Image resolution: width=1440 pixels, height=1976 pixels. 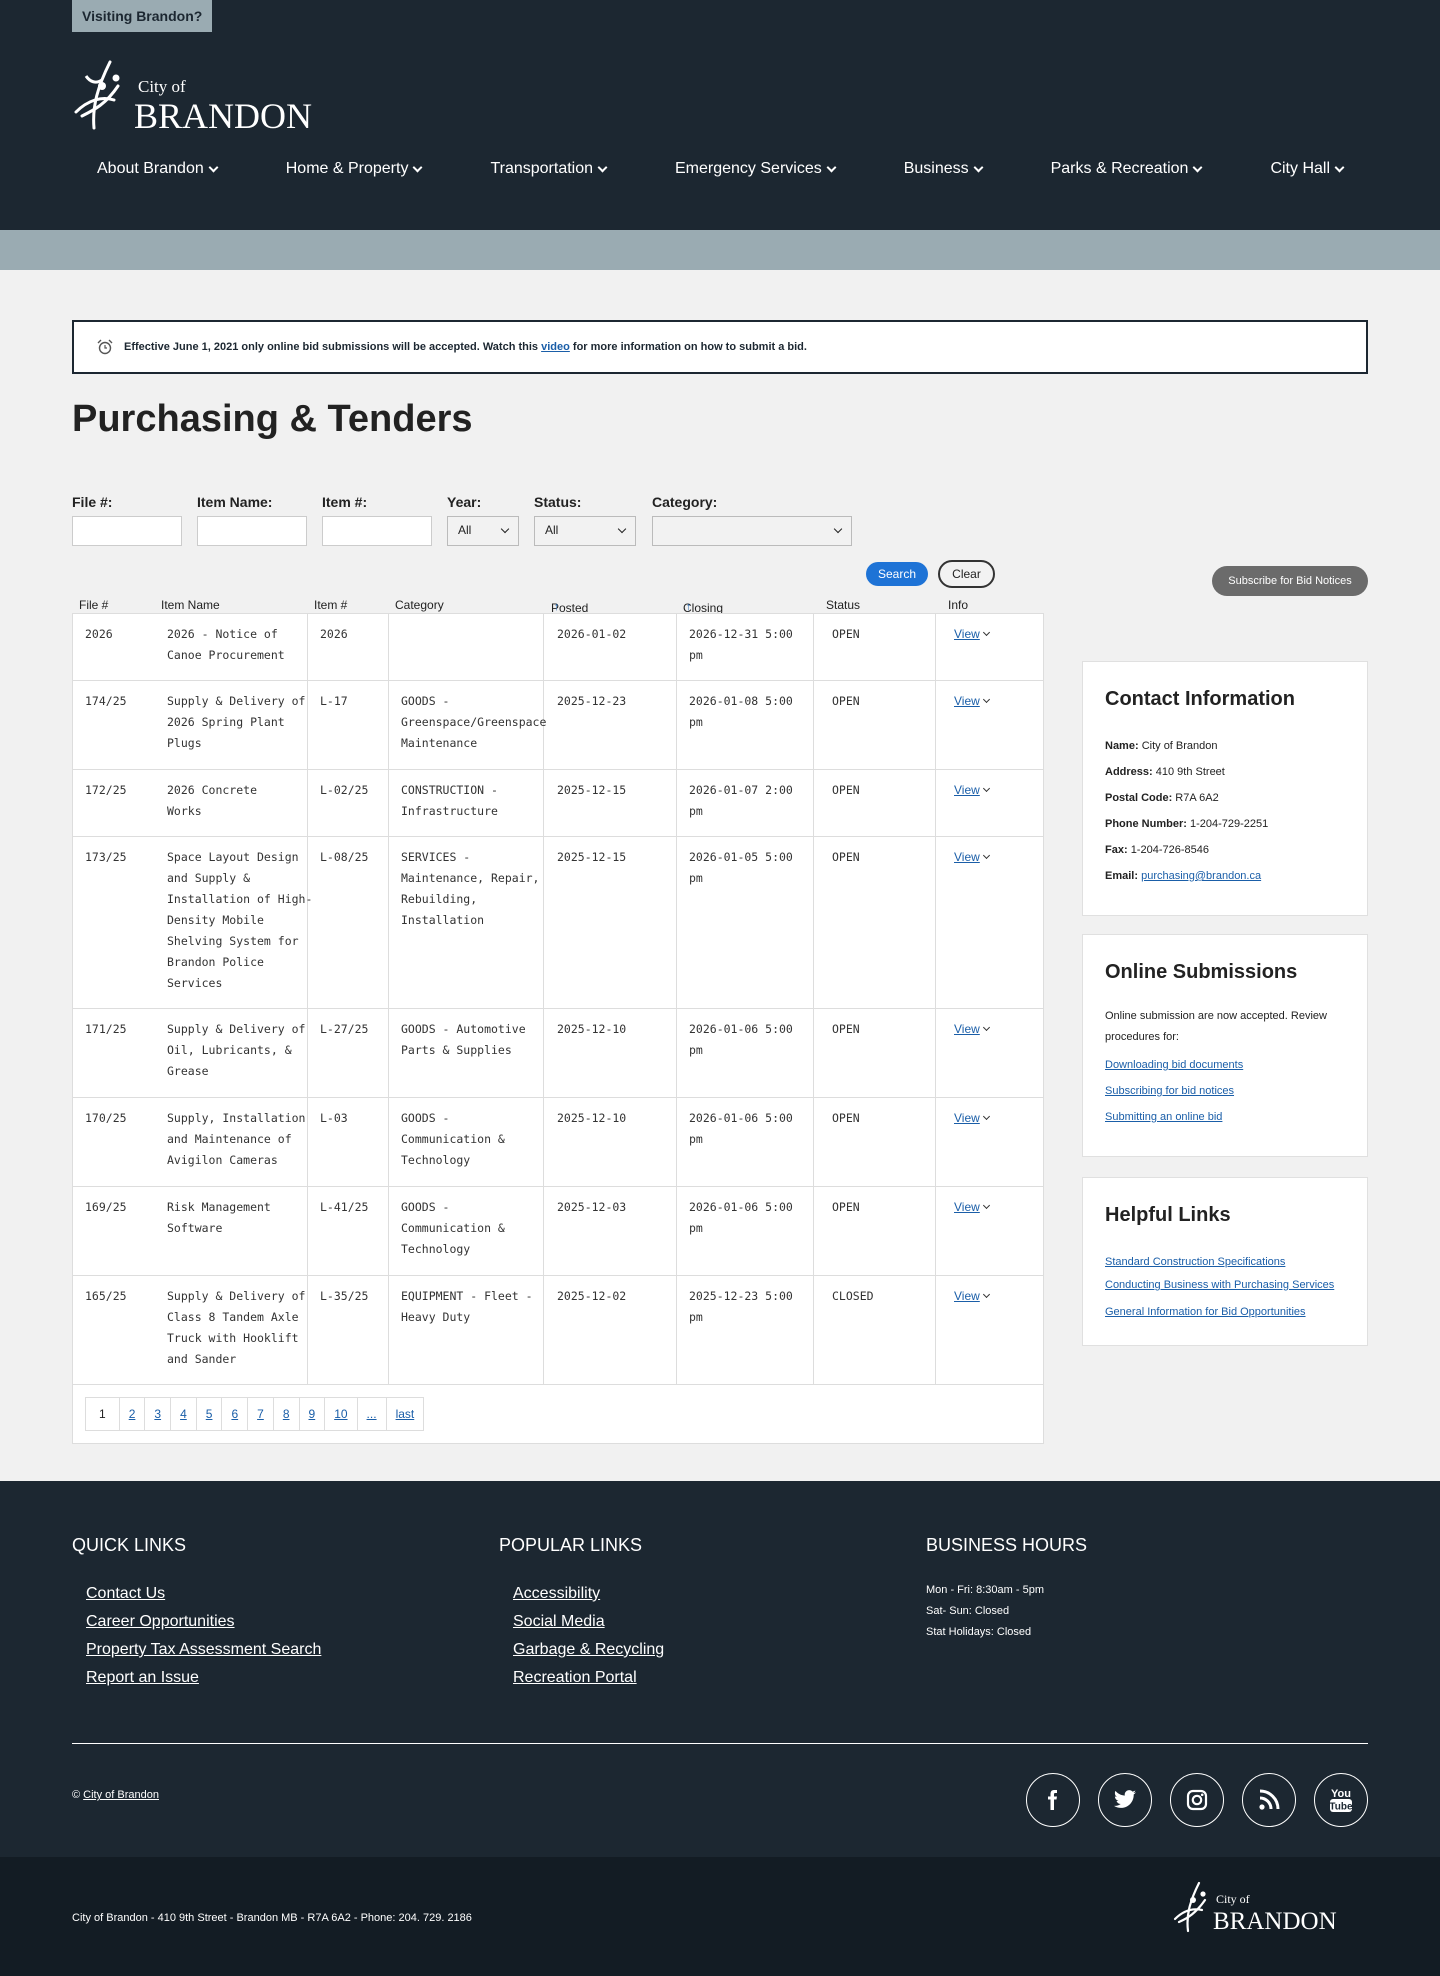 I want to click on page-3: 3, so click(x=158, y=1414).